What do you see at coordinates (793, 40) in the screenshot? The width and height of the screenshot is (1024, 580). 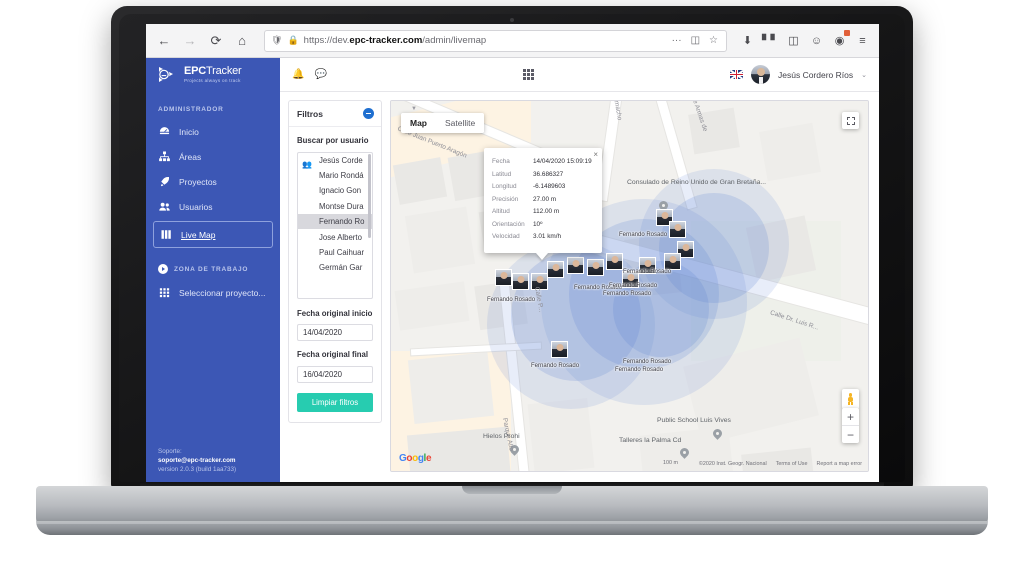 I see `sidebar-toggle-icon: ◫` at bounding box center [793, 40].